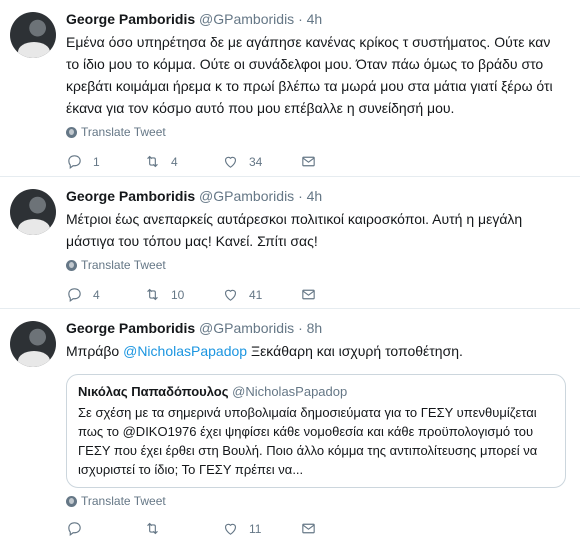 Image resolution: width=580 pixels, height=551 pixels. I want to click on like-count: 41, so click(256, 294).